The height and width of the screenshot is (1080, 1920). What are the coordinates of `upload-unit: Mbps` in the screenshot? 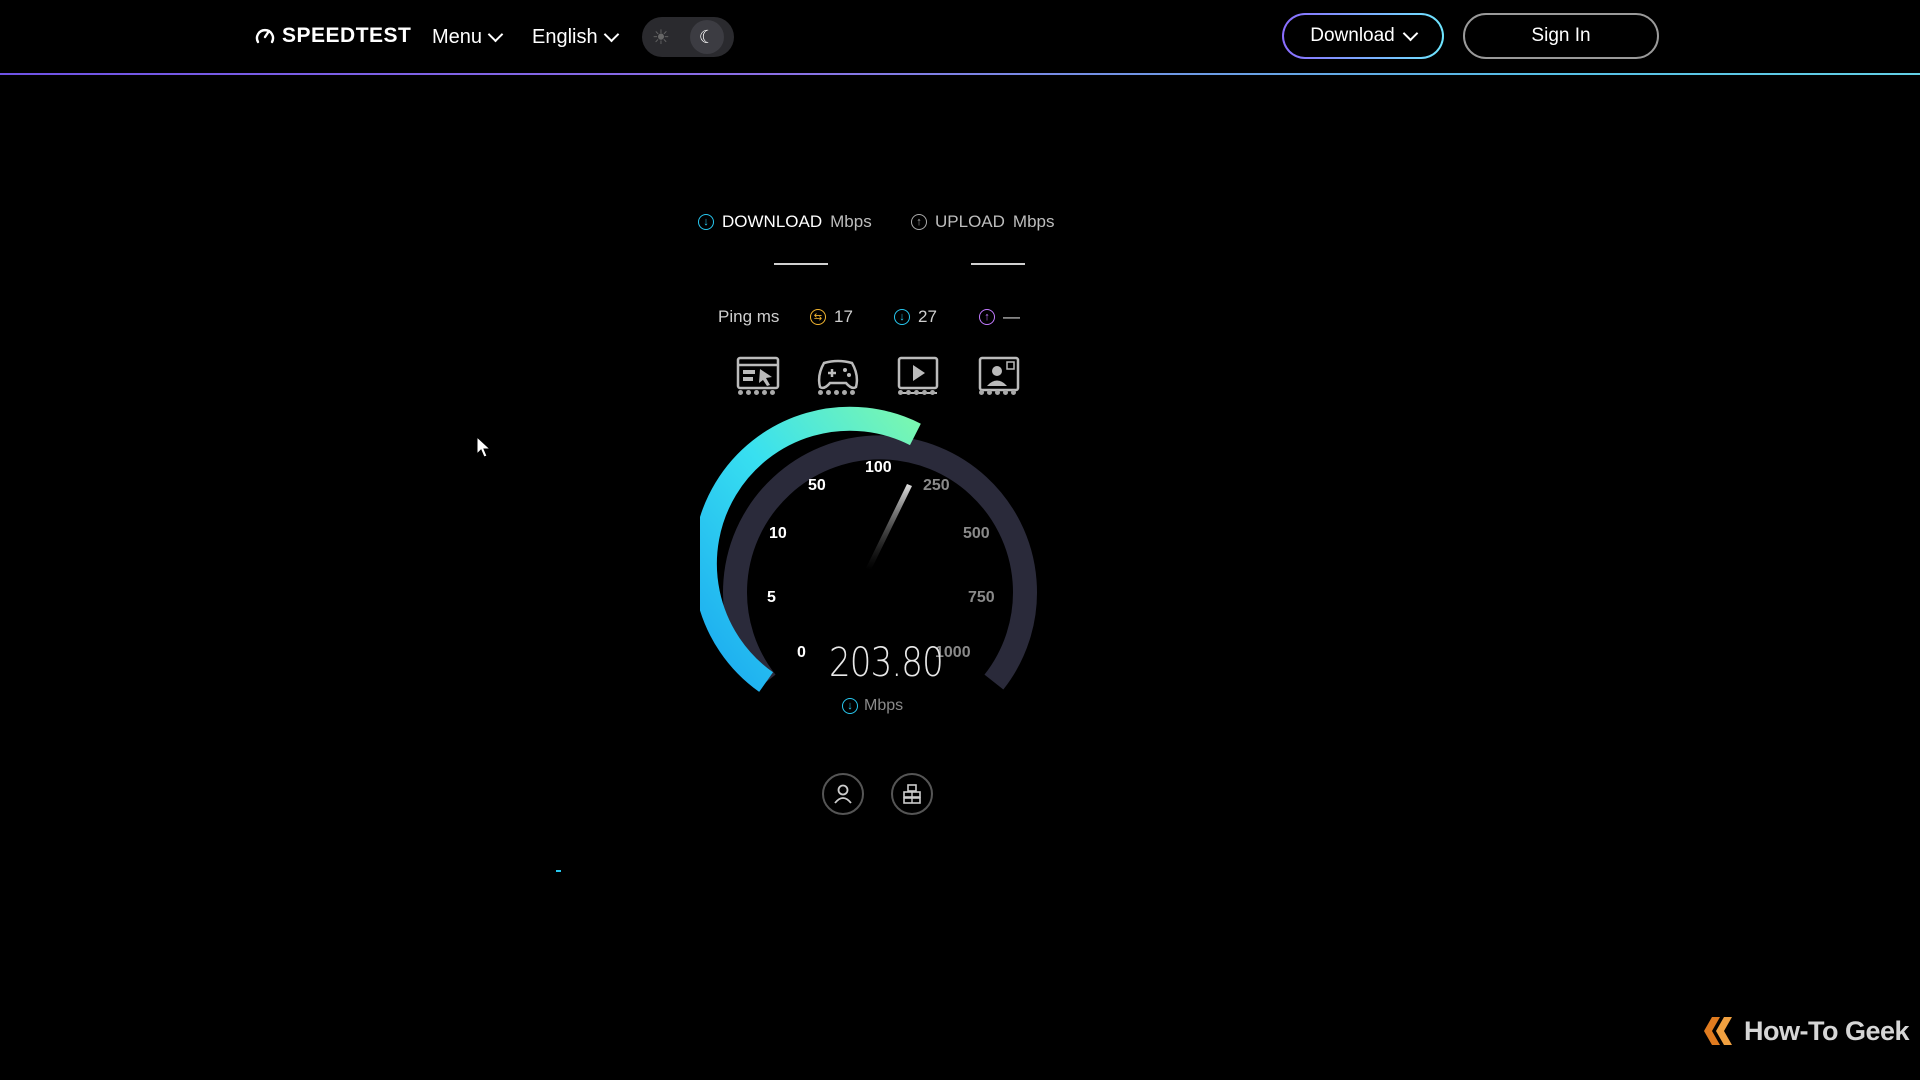 It's located at (1033, 221).